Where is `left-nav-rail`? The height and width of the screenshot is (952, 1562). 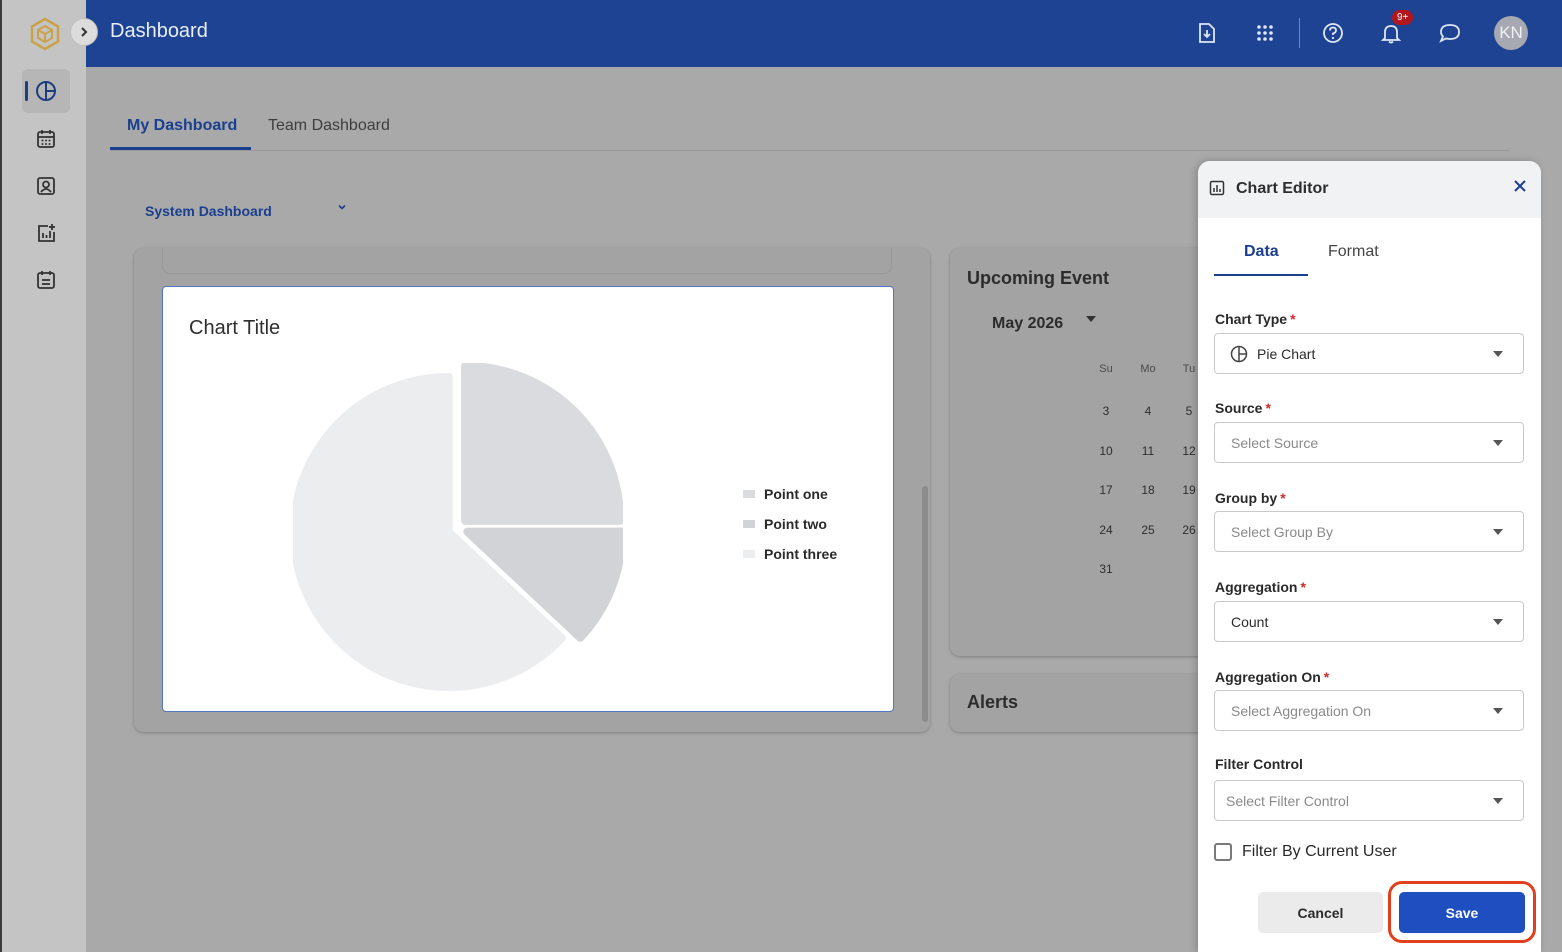 left-nav-rail is located at coordinates (43, 476).